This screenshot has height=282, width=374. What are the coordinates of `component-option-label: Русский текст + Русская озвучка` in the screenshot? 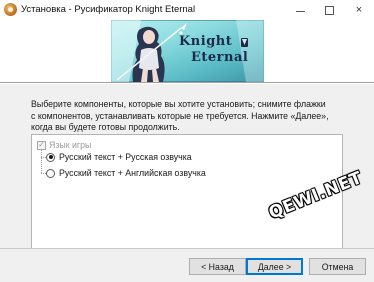 It's located at (125, 157).